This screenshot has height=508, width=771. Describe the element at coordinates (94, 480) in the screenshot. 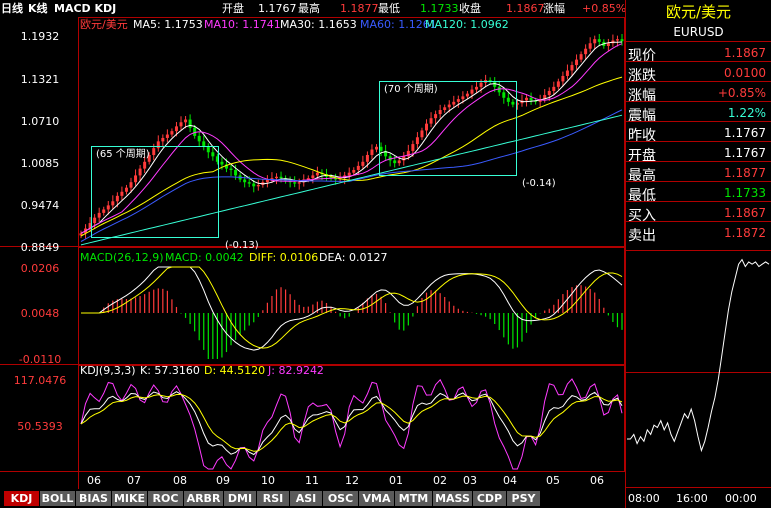

I see `x-tick: 06` at that location.